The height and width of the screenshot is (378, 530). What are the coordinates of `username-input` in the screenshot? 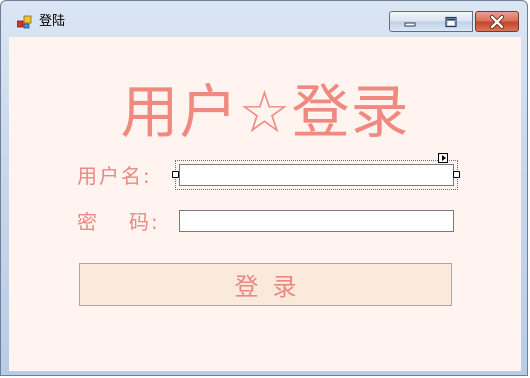 It's located at (316, 175).